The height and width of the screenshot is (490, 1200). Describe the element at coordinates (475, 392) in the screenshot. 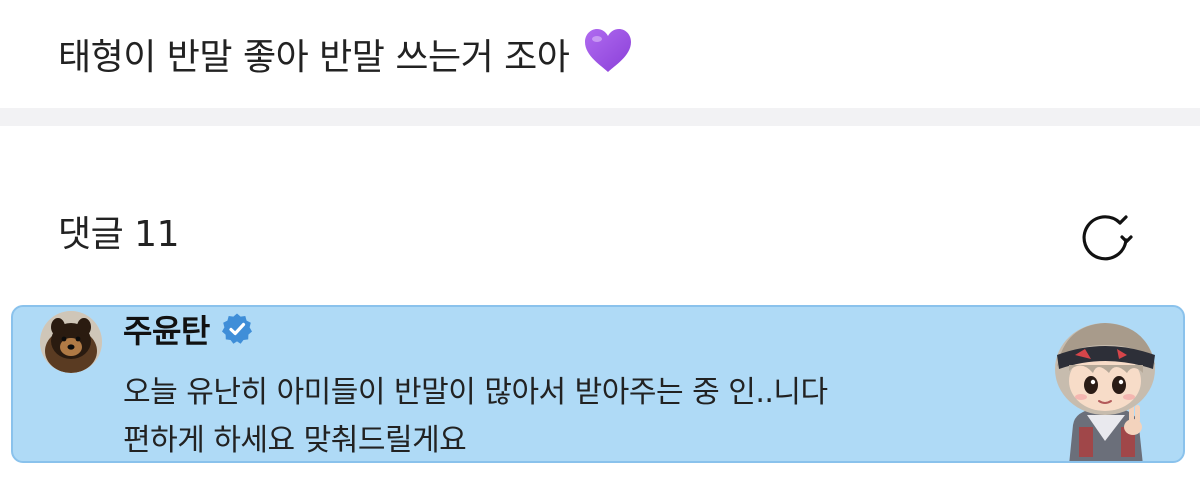

I see `comment-line: 오늘 유난히 아미들이 반말이 많아서 받아주는 중 인..니다` at that location.